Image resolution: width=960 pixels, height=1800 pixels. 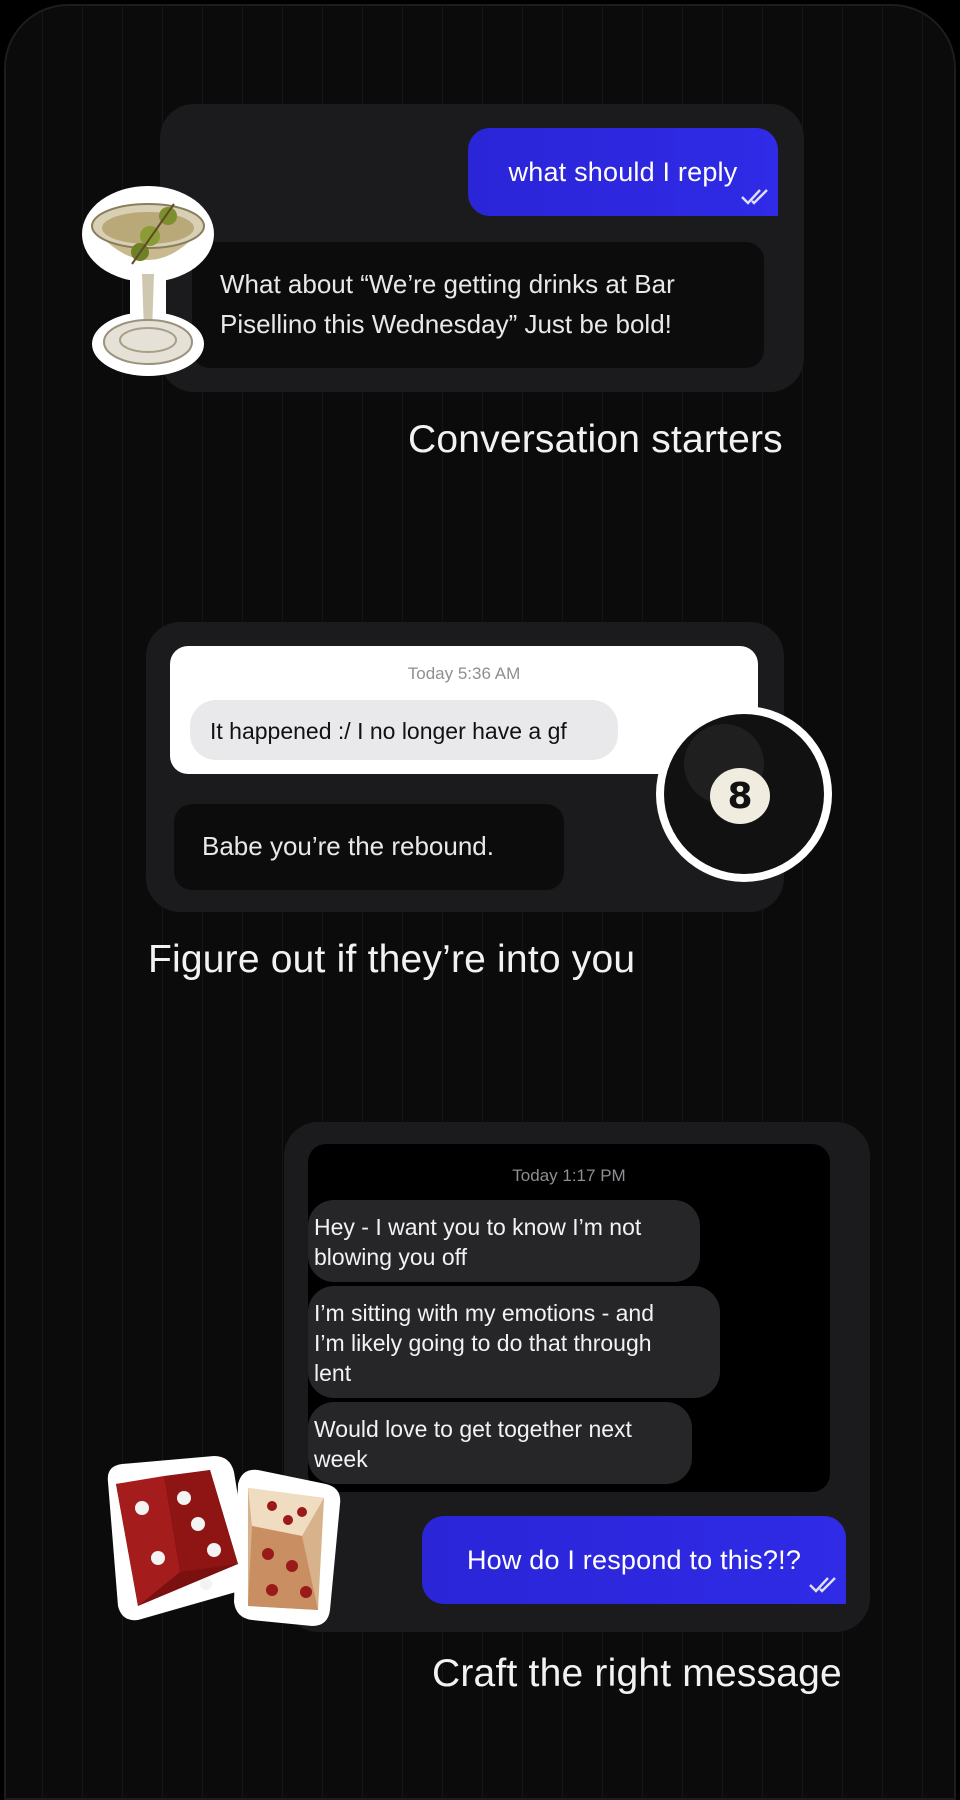 What do you see at coordinates (348, 846) in the screenshot?
I see `ai-reply-text: Babe you’re the rebound.` at bounding box center [348, 846].